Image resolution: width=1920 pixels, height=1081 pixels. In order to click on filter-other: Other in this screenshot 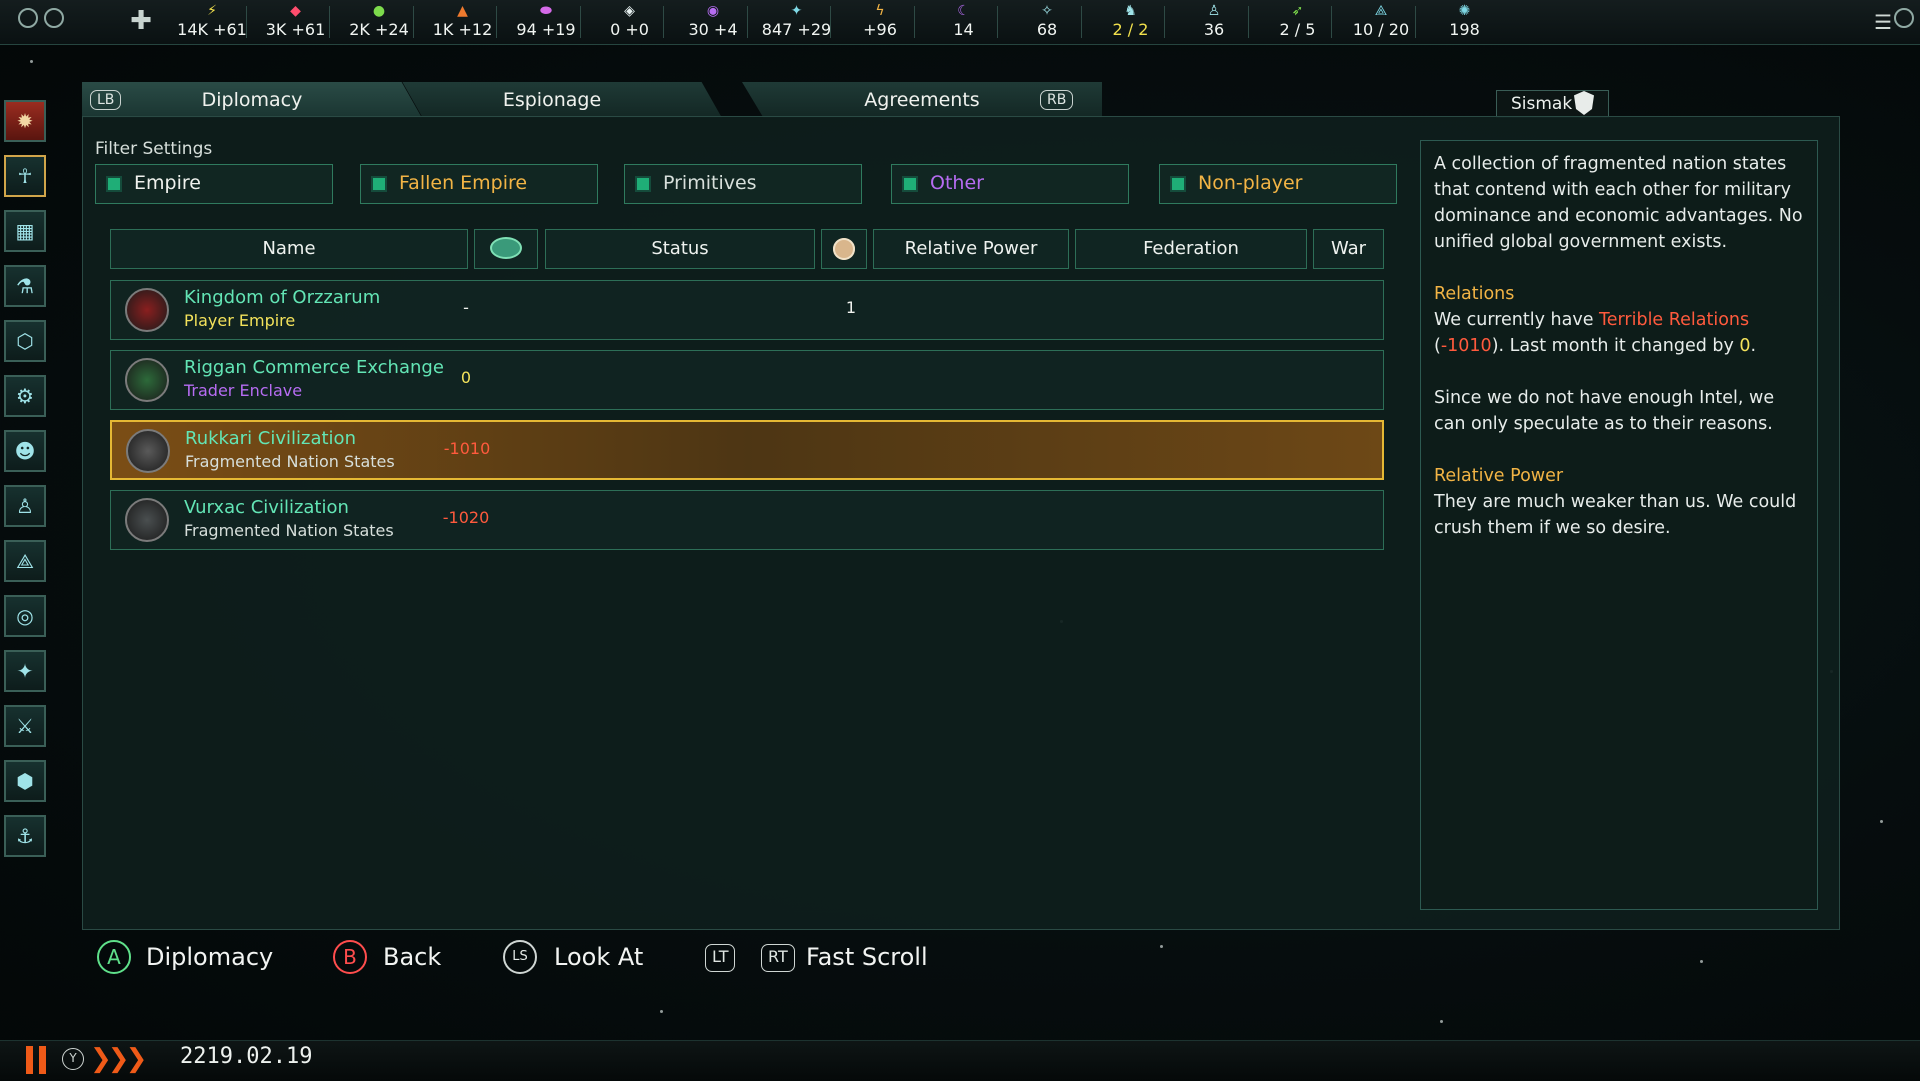, I will do `click(1010, 184)`.